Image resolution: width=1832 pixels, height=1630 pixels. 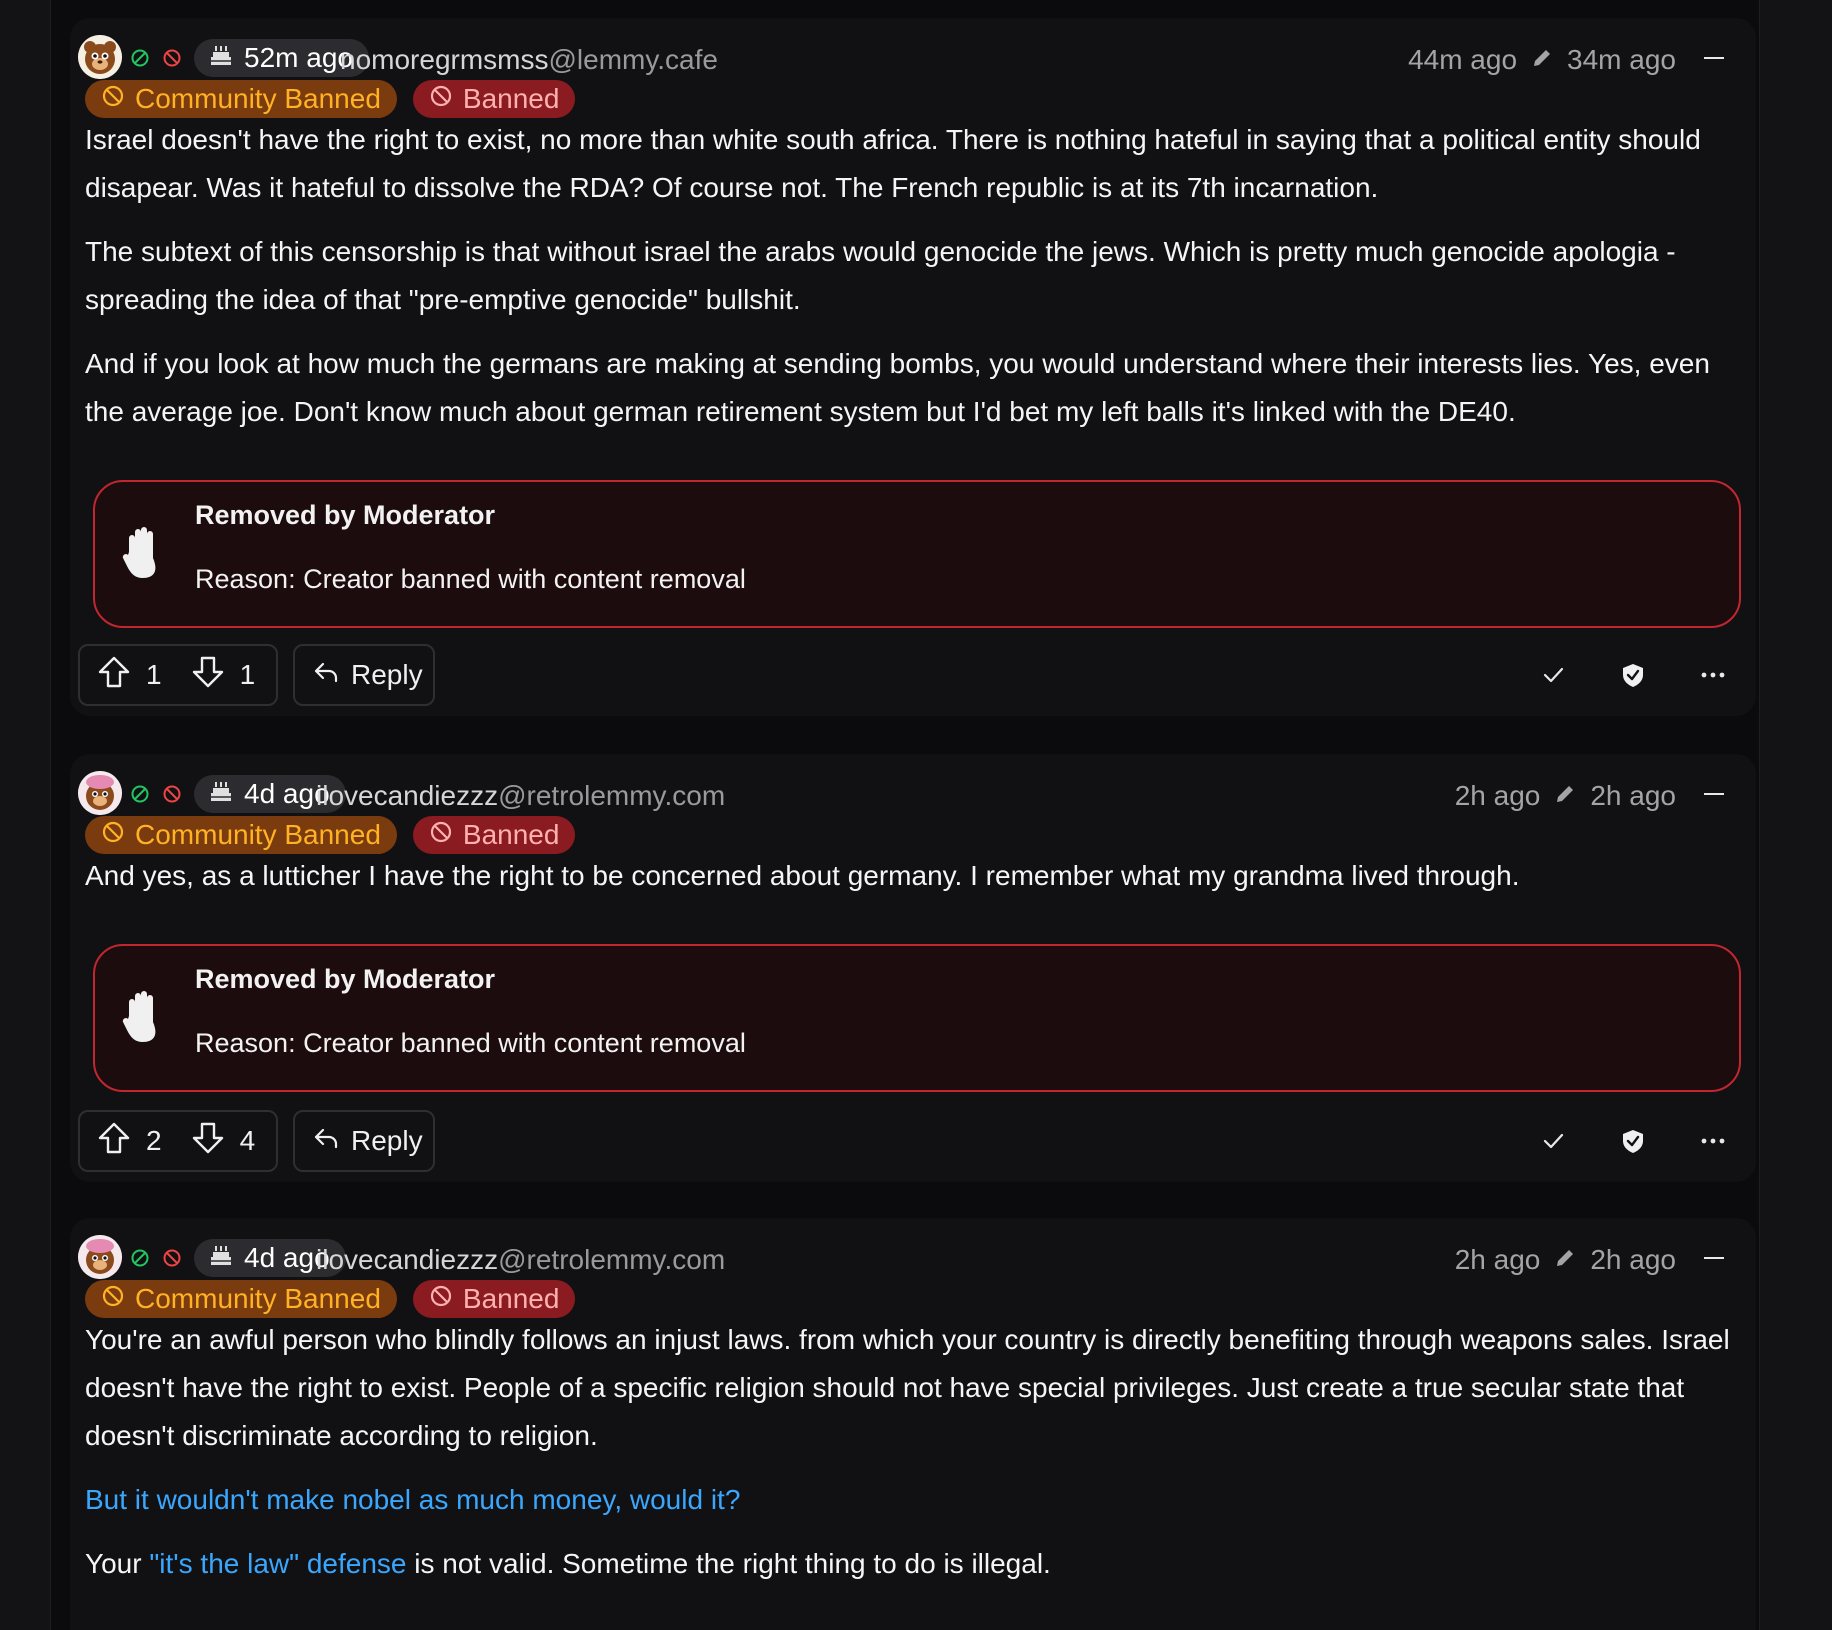 I want to click on comment-actions: 1 1 Reply, so click(x=912, y=675).